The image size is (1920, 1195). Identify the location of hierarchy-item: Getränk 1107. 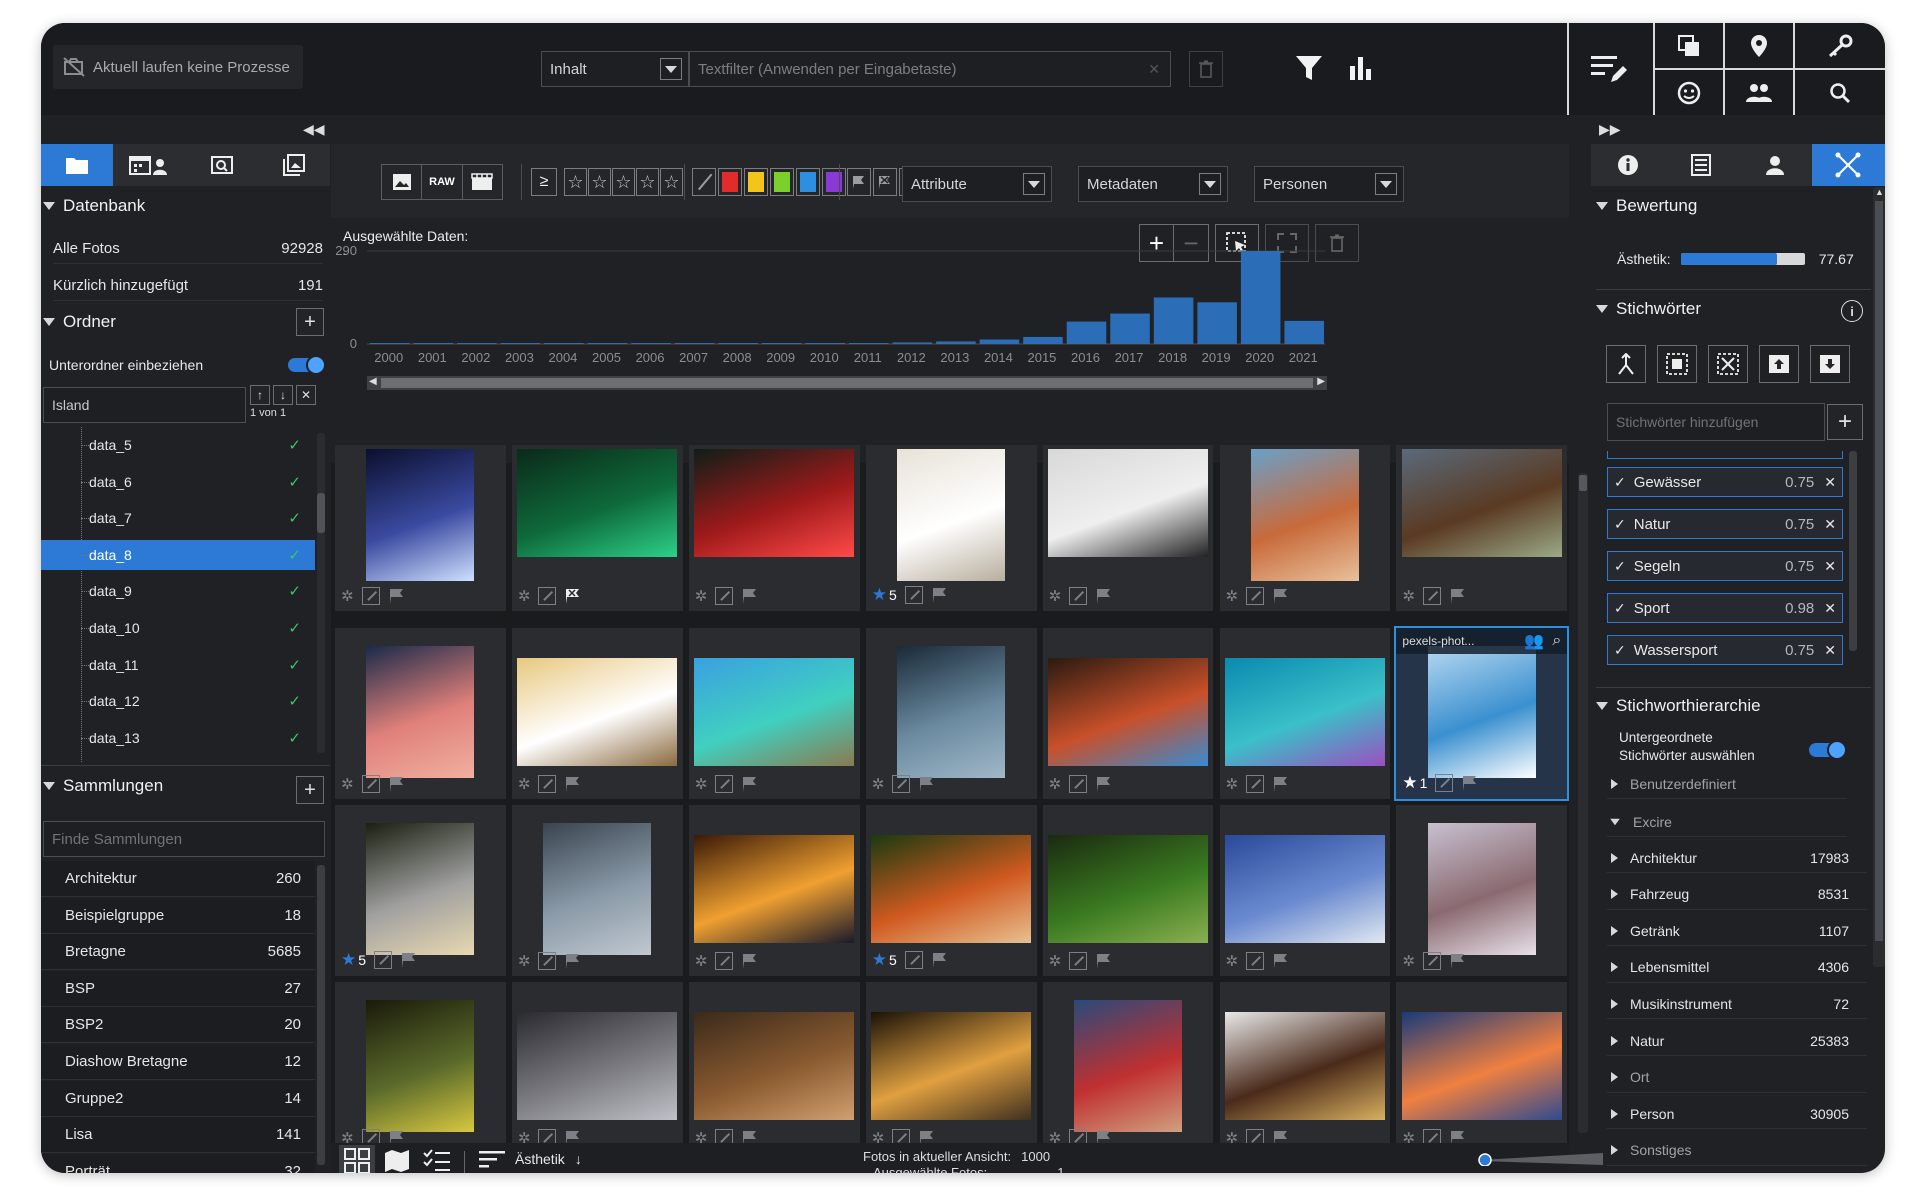
(1737, 931).